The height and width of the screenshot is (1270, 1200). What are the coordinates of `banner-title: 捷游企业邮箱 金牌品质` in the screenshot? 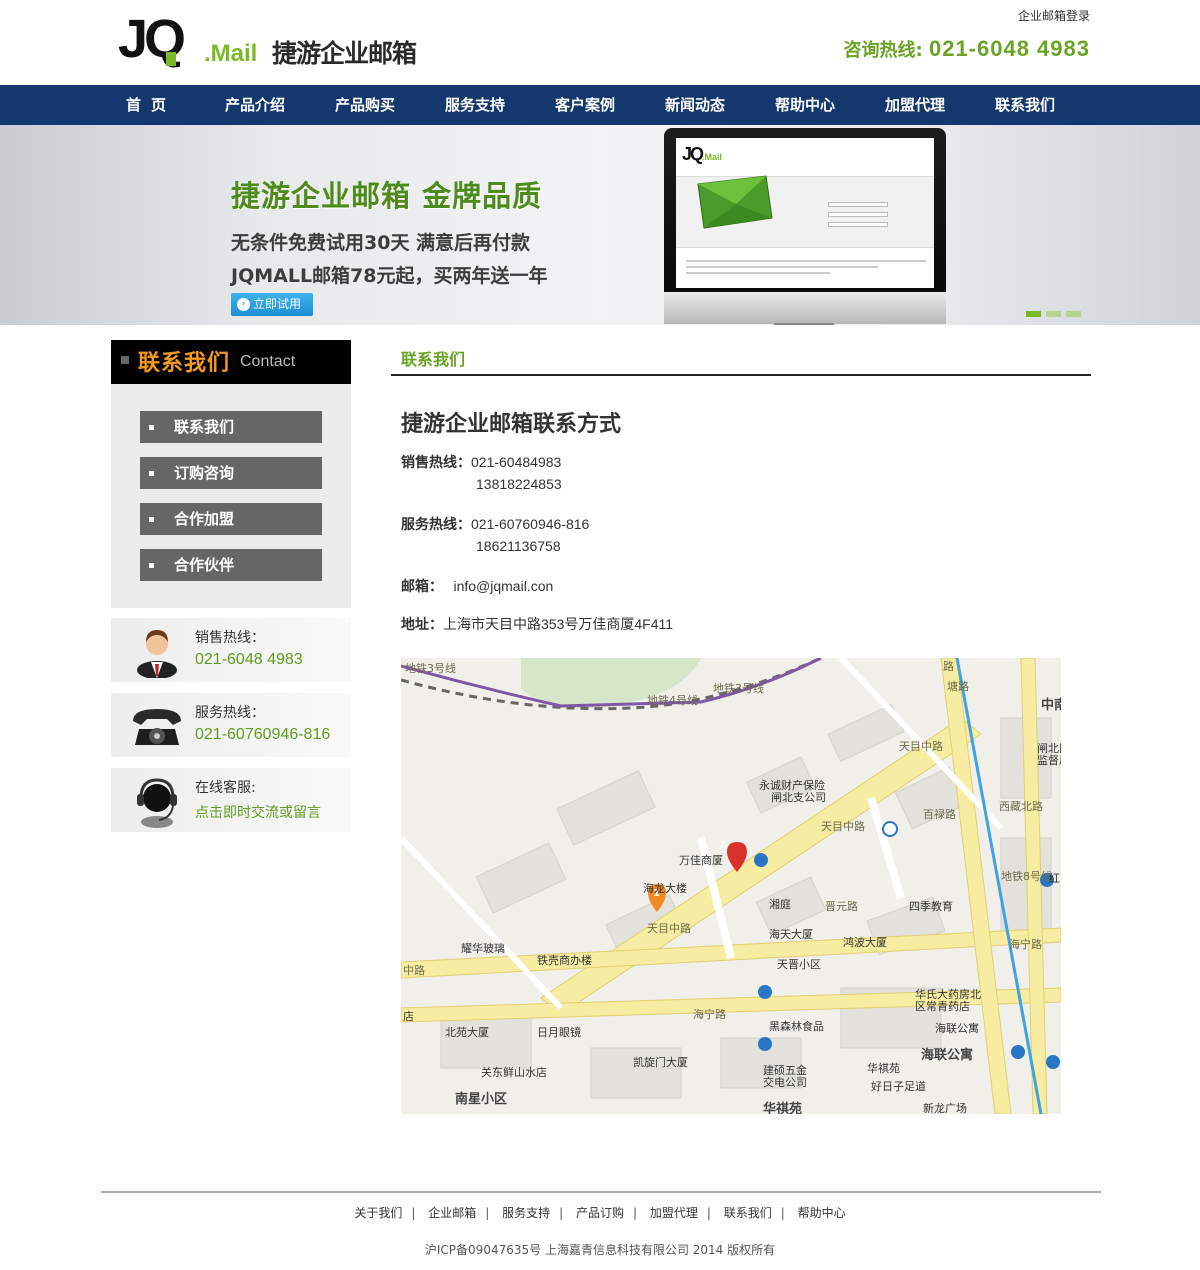 It's located at (387, 196).